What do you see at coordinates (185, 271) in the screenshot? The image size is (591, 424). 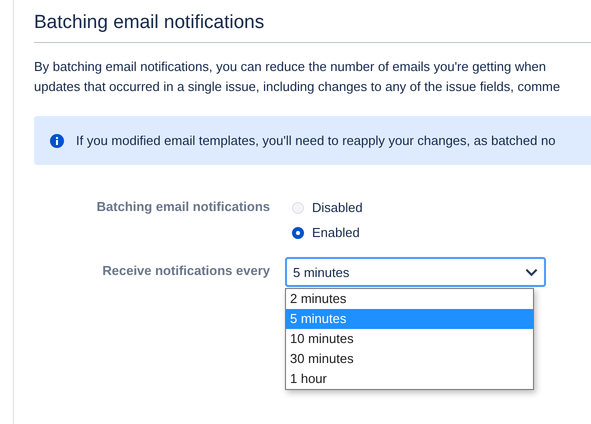 I see `field-label: Receive notifications every` at bounding box center [185, 271].